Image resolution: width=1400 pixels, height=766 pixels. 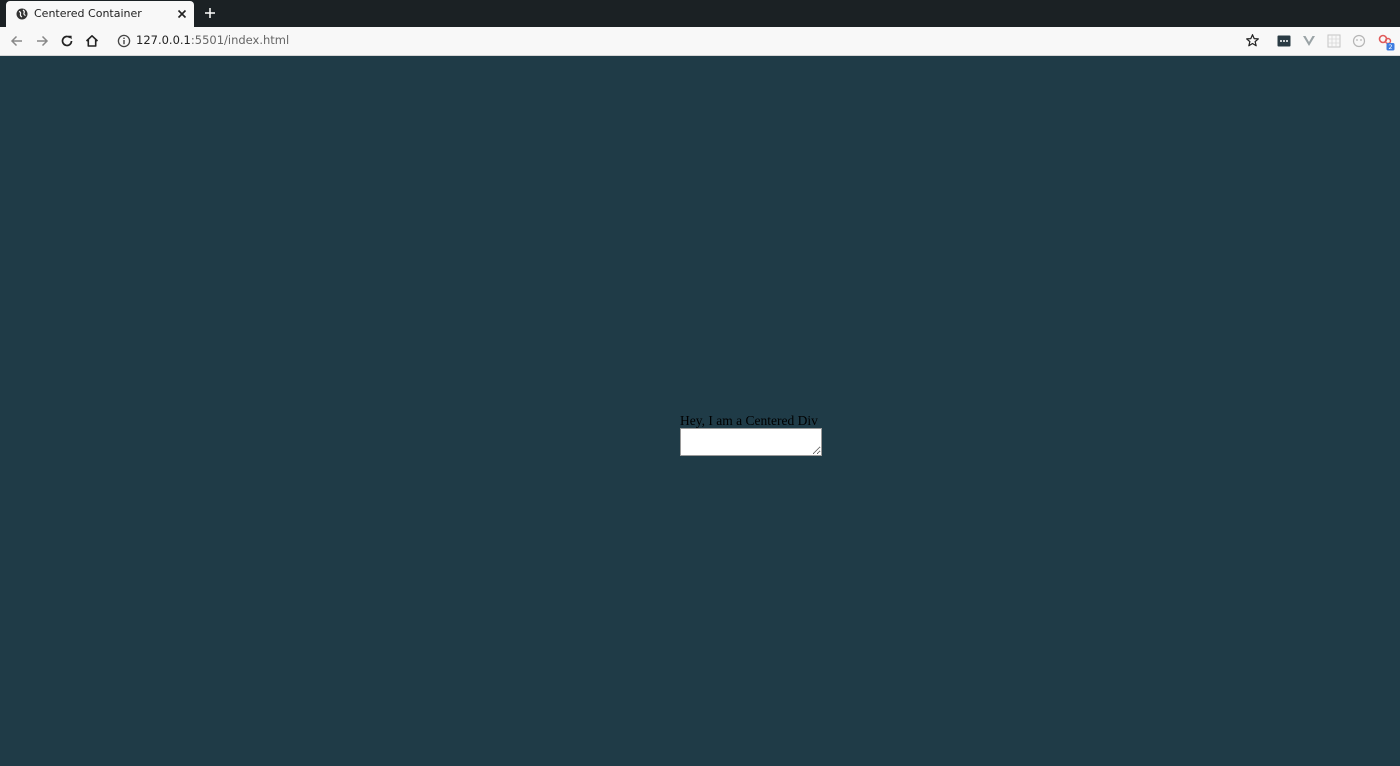 What do you see at coordinates (163, 40) in the screenshot?
I see `url-host: 127.0.0.1` at bounding box center [163, 40].